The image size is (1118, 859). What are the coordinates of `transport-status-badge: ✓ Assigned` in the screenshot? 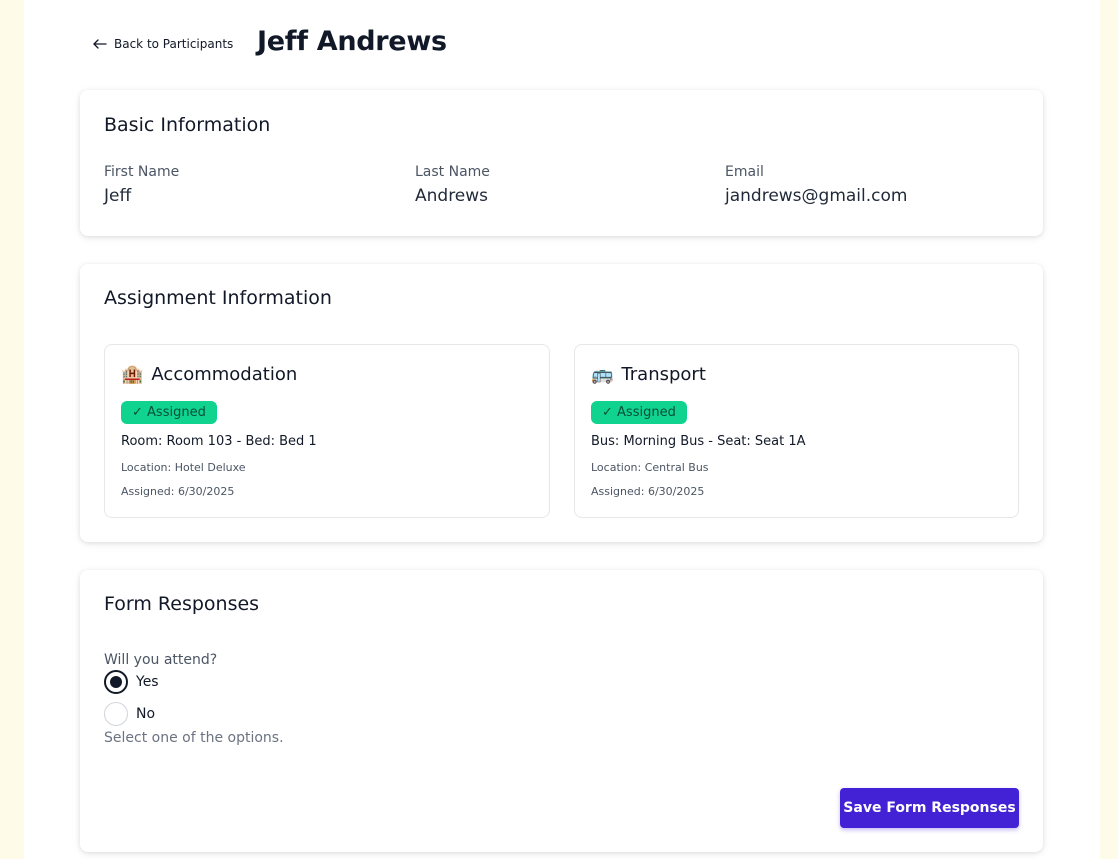 It's located at (639, 412).